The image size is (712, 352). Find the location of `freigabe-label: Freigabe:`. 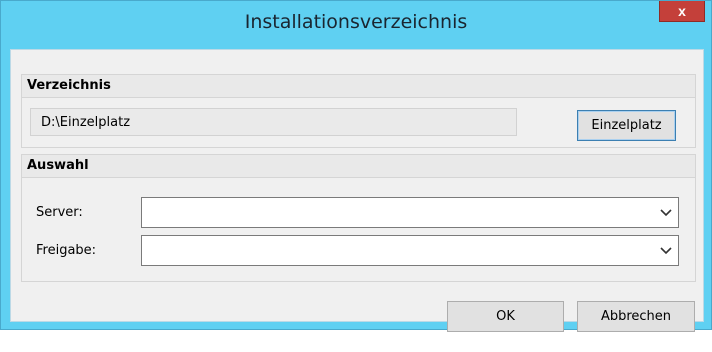

freigabe-label: Freigabe: is located at coordinates (66, 250).